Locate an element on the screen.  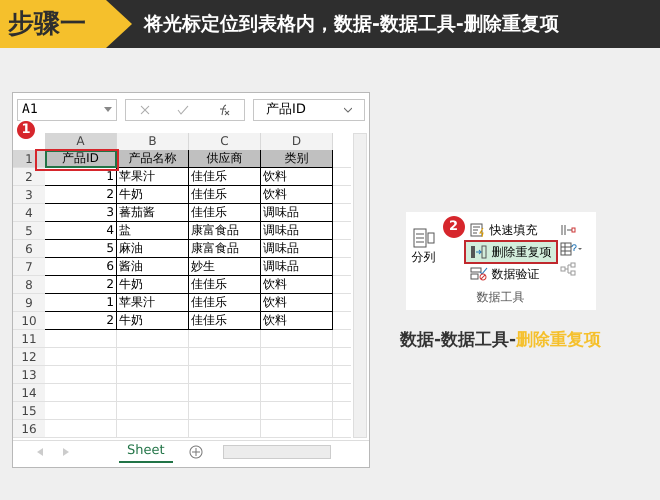
text-to-columns-button: 分列 is located at coordinates (424, 252).